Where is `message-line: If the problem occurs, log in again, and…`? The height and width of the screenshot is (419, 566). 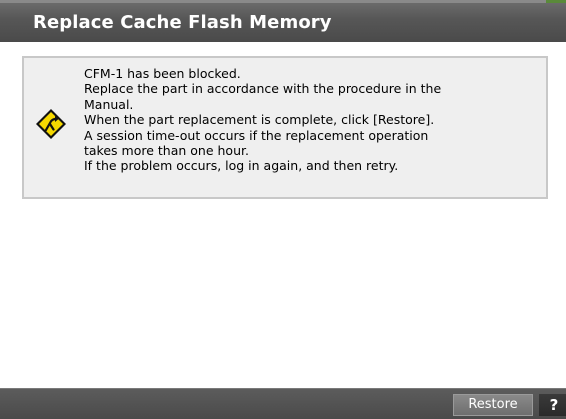
message-line: If the problem occurs, log in again, and… is located at coordinates (241, 166).